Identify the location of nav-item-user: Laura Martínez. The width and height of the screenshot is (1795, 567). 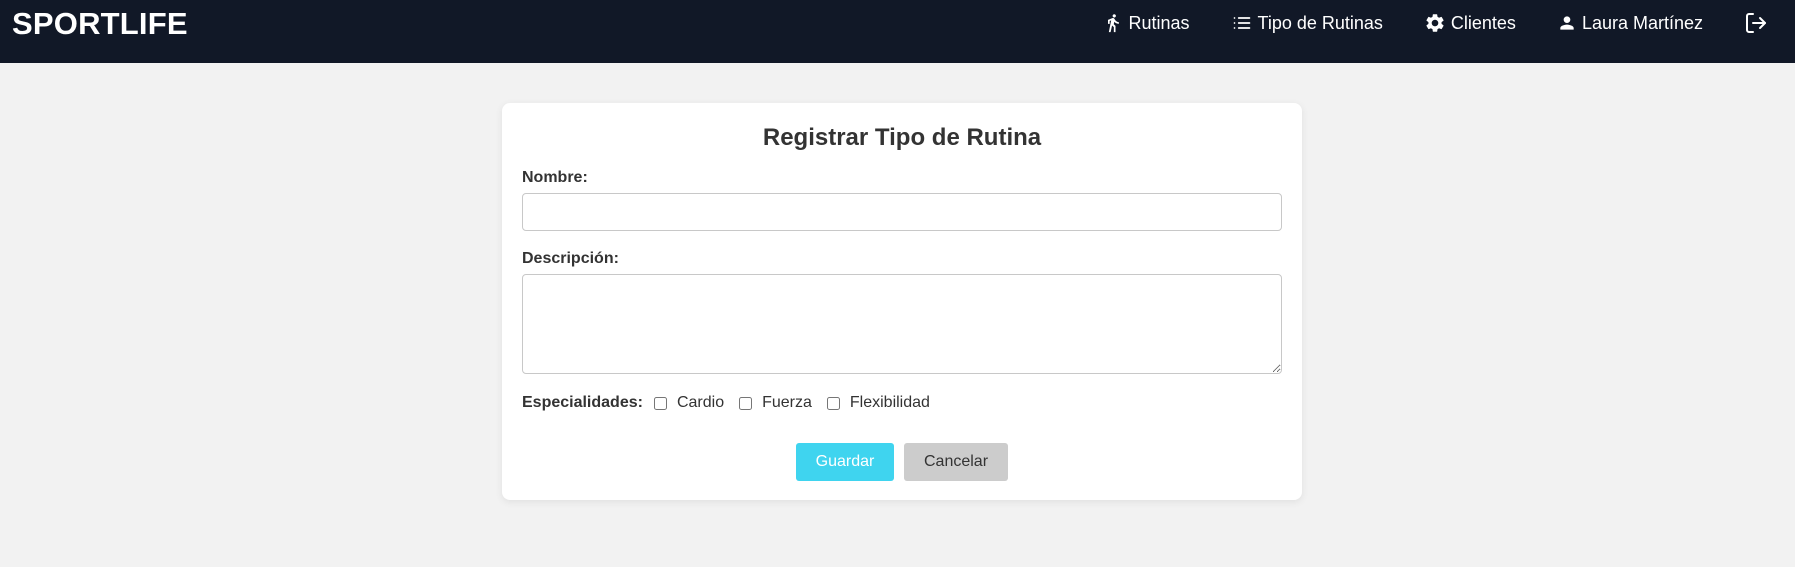
(1630, 23).